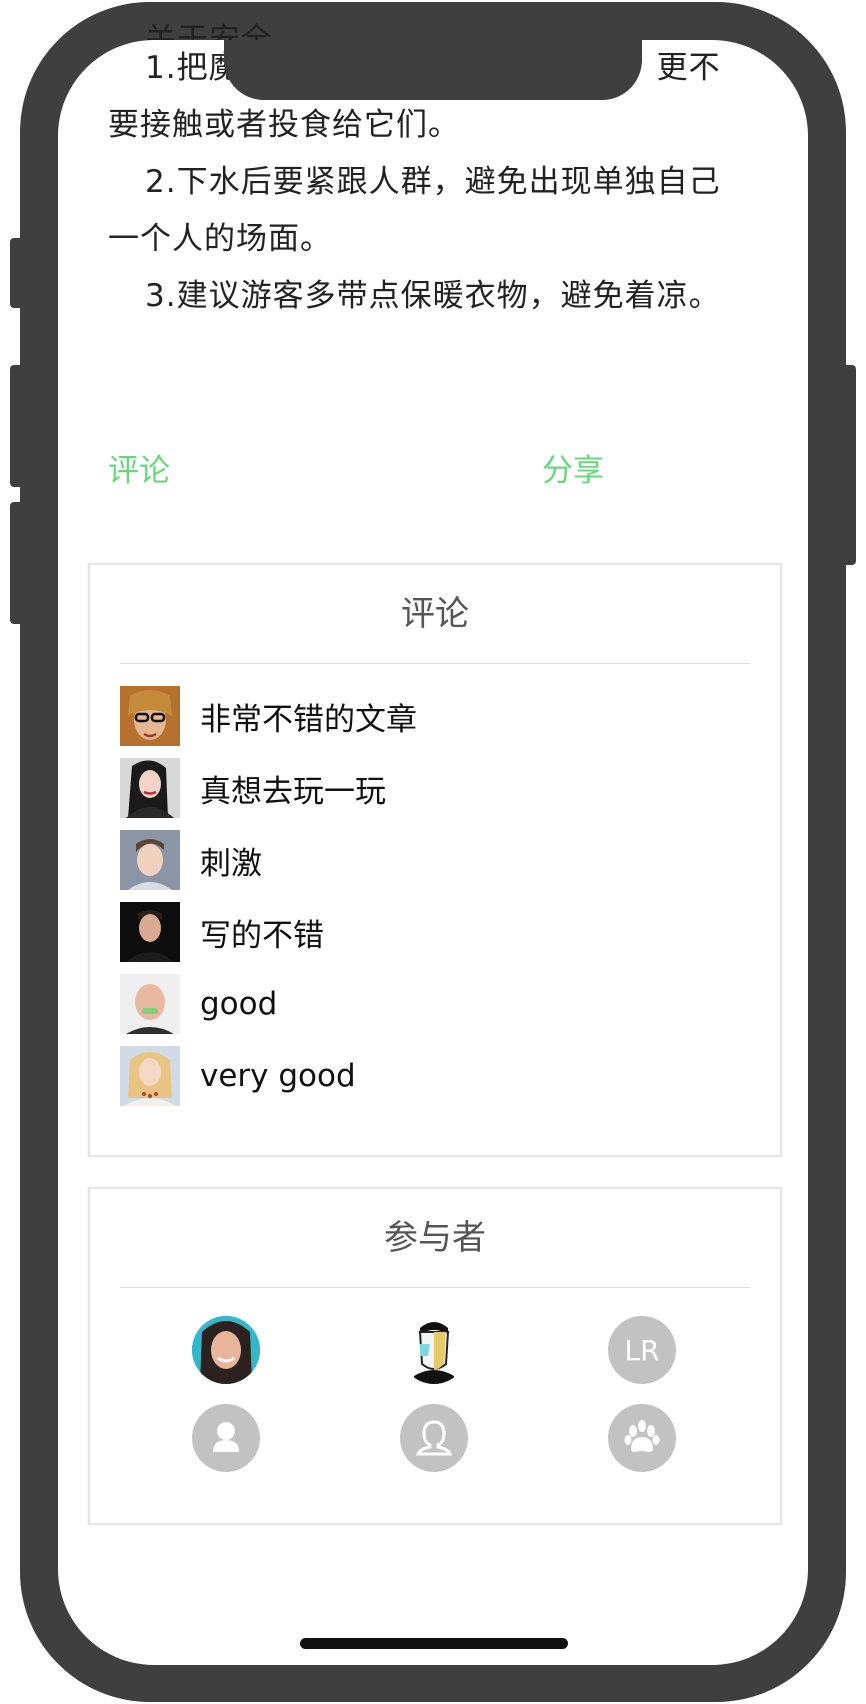 This screenshot has width=866, height=1704. Describe the element at coordinates (308, 719) in the screenshot. I see `comment-text: 非常不错的文章` at that location.